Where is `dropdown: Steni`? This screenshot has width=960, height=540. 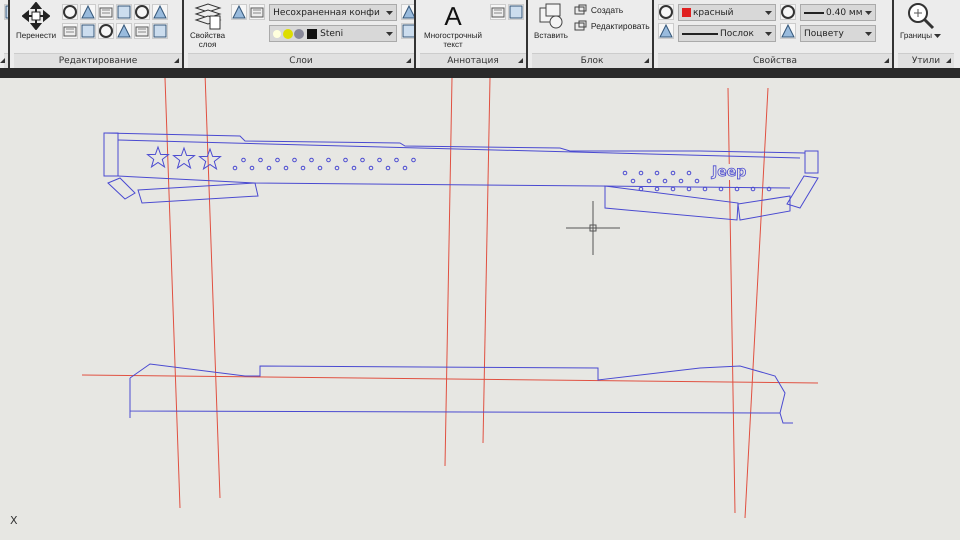
dropdown: Steni is located at coordinates (333, 33).